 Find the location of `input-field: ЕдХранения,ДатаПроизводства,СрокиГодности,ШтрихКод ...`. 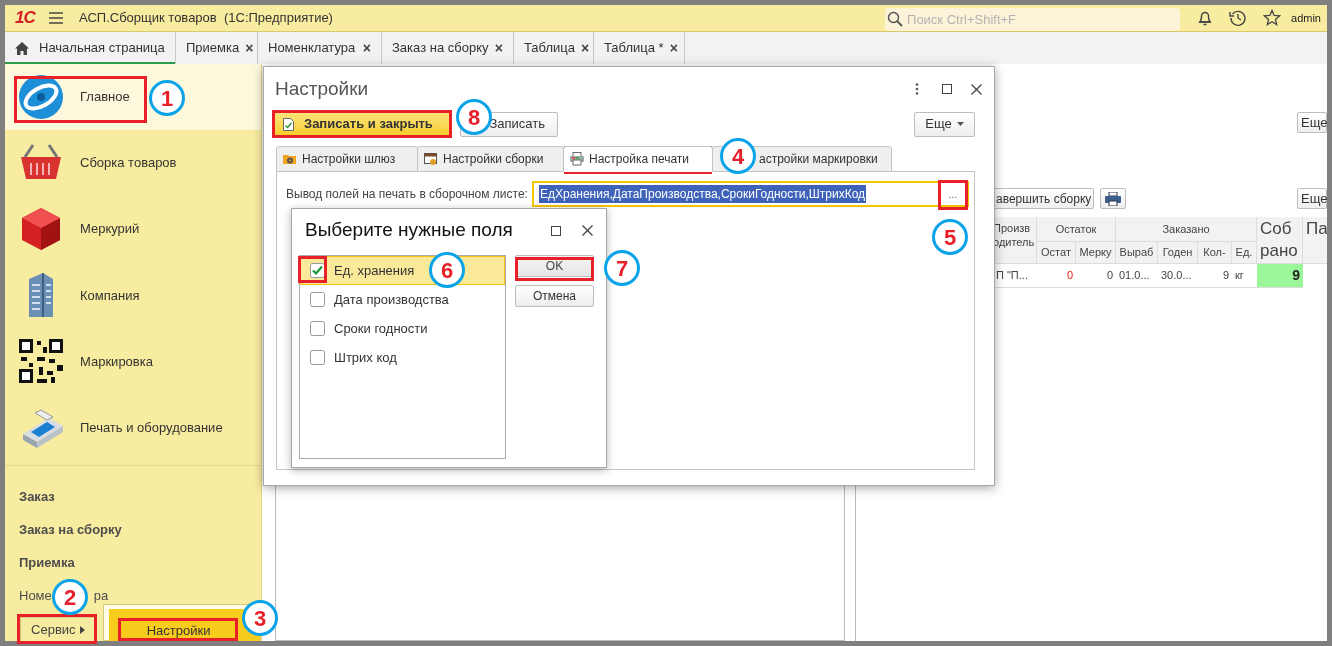

input-field: ЕдХранения,ДатаПроизводства,СрокиГодности,ШтрихКод ... is located at coordinates (750, 194).